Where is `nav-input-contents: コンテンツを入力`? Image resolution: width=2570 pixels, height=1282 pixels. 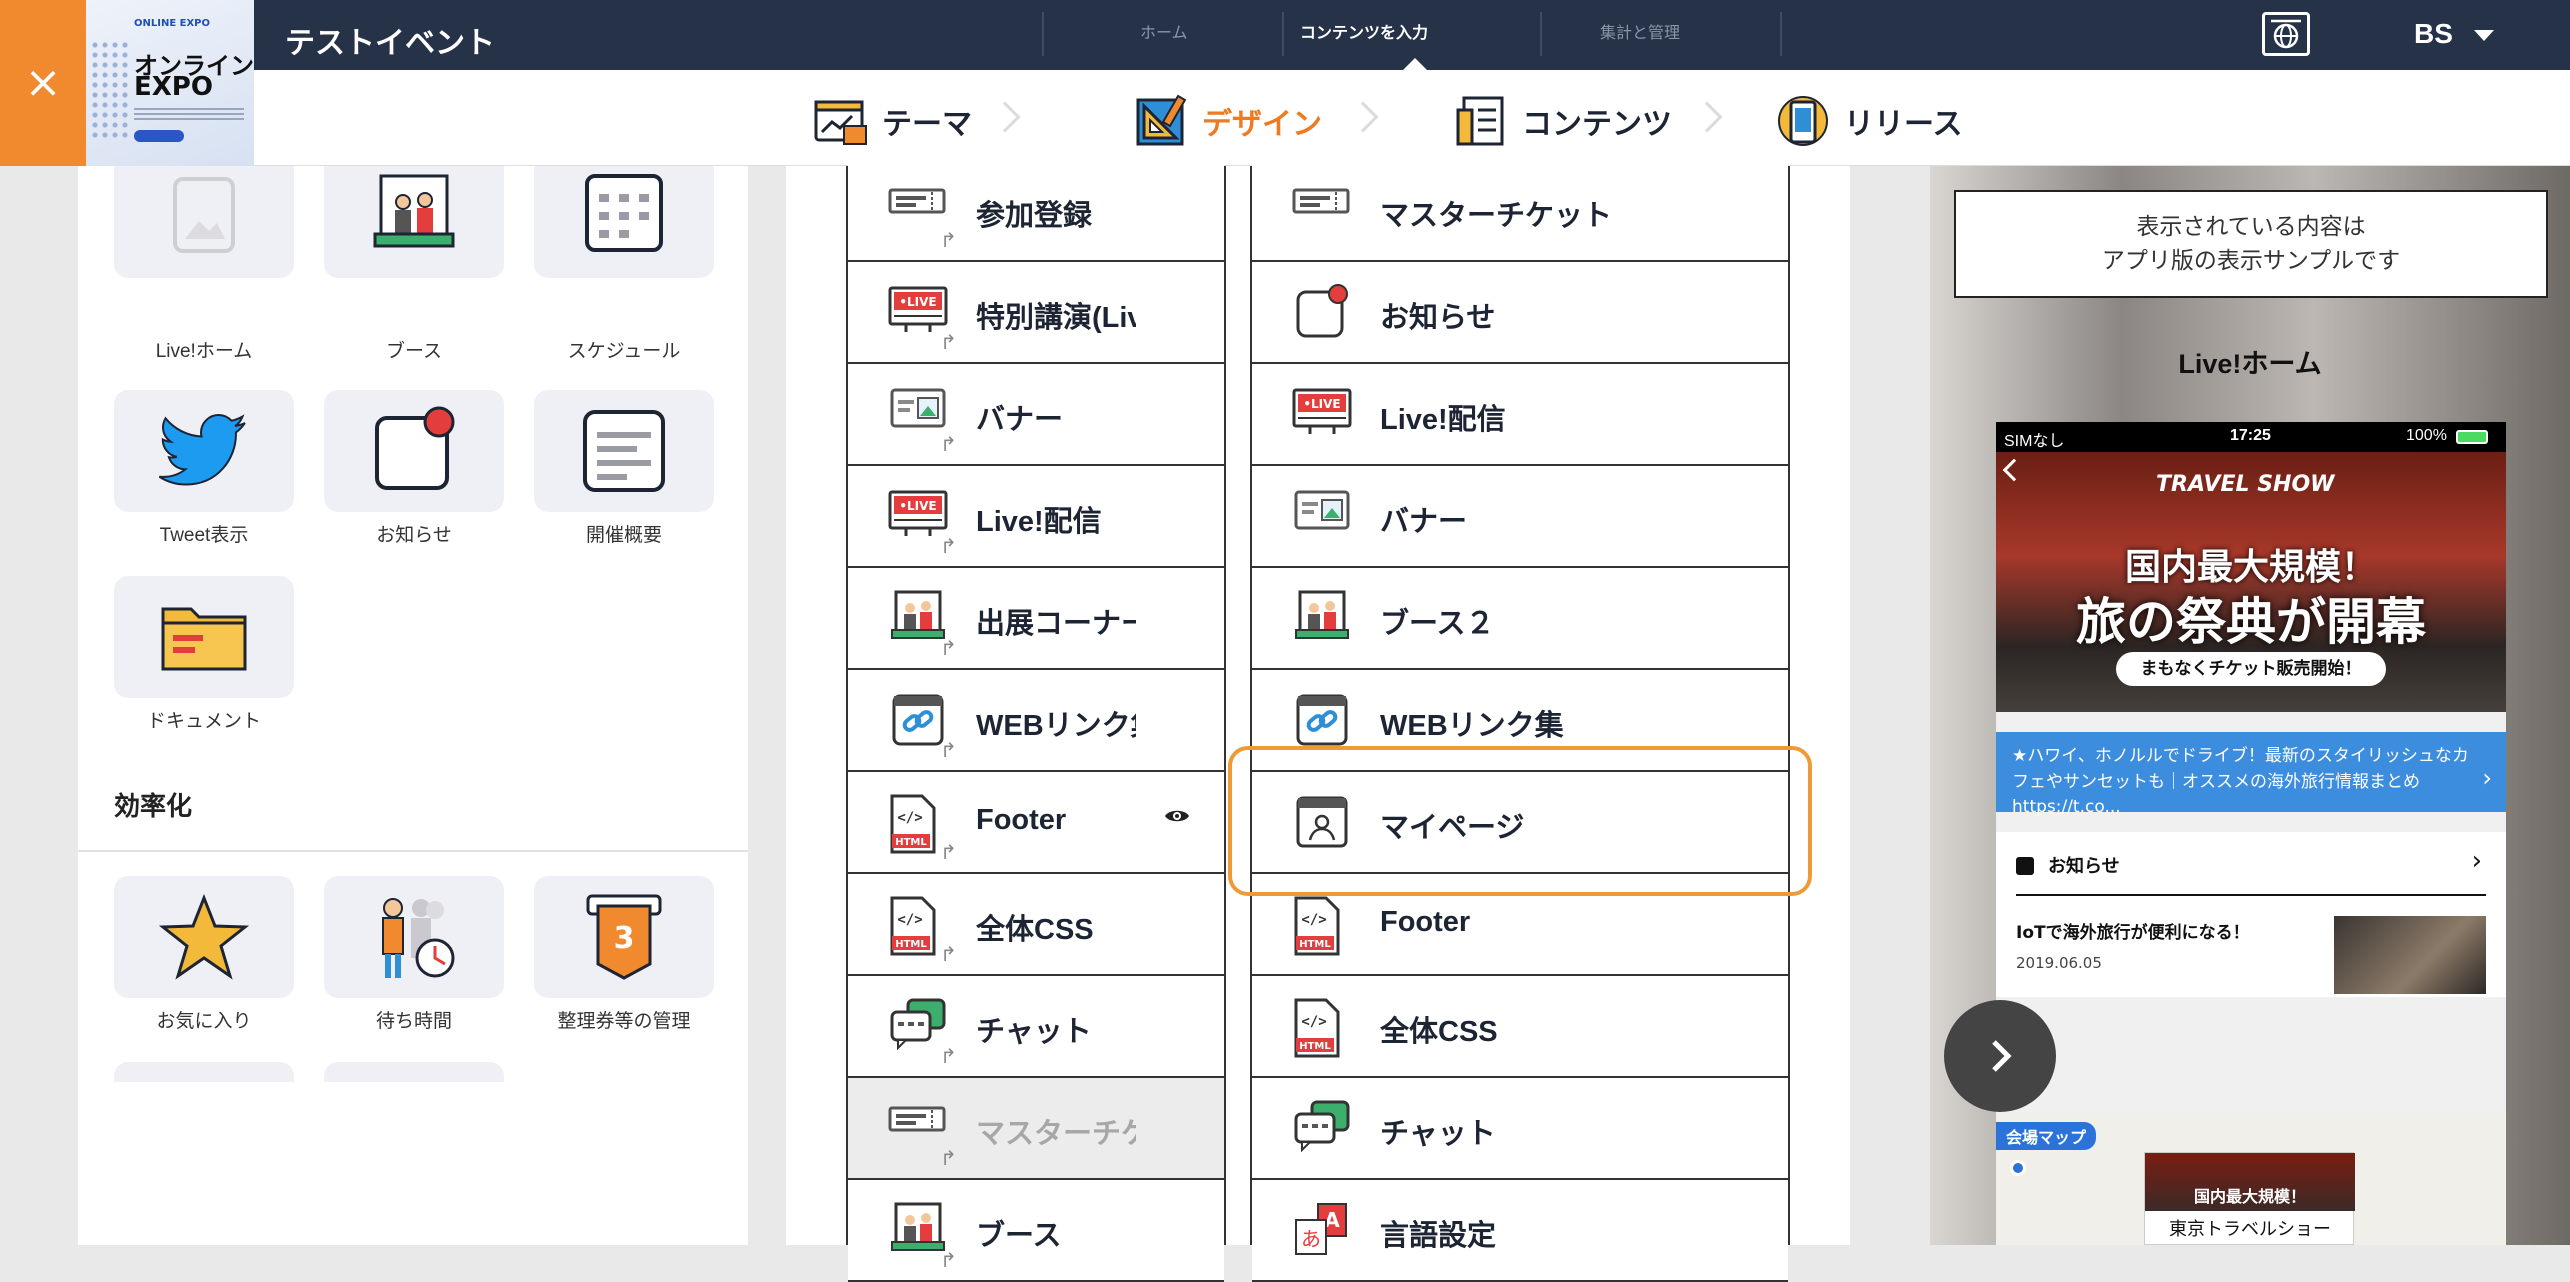
nav-input-contents: コンテンツを入力 is located at coordinates (1364, 31).